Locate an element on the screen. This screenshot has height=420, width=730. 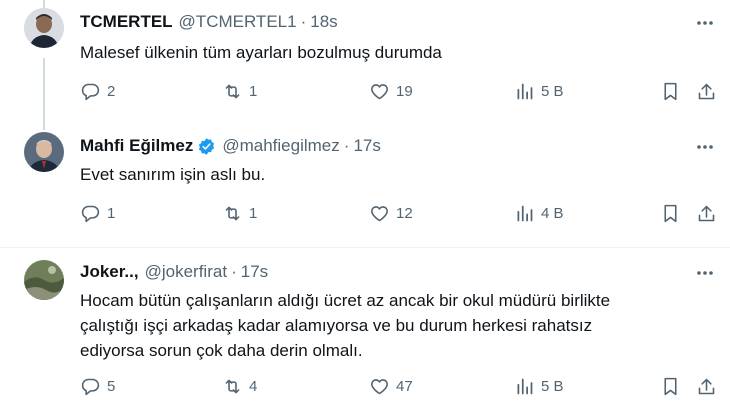
reply-button: 2 is located at coordinates (97, 91).